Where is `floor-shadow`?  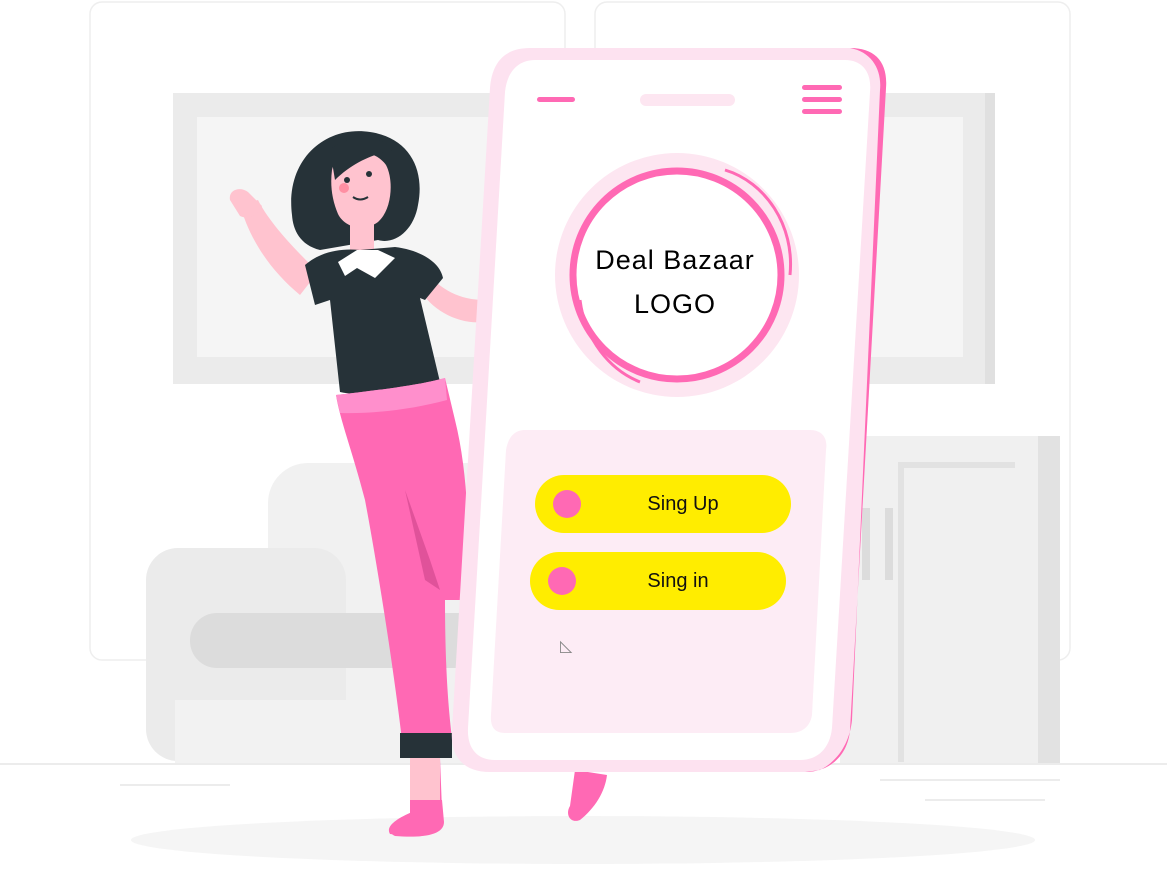
floor-shadow is located at coordinates (583, 840).